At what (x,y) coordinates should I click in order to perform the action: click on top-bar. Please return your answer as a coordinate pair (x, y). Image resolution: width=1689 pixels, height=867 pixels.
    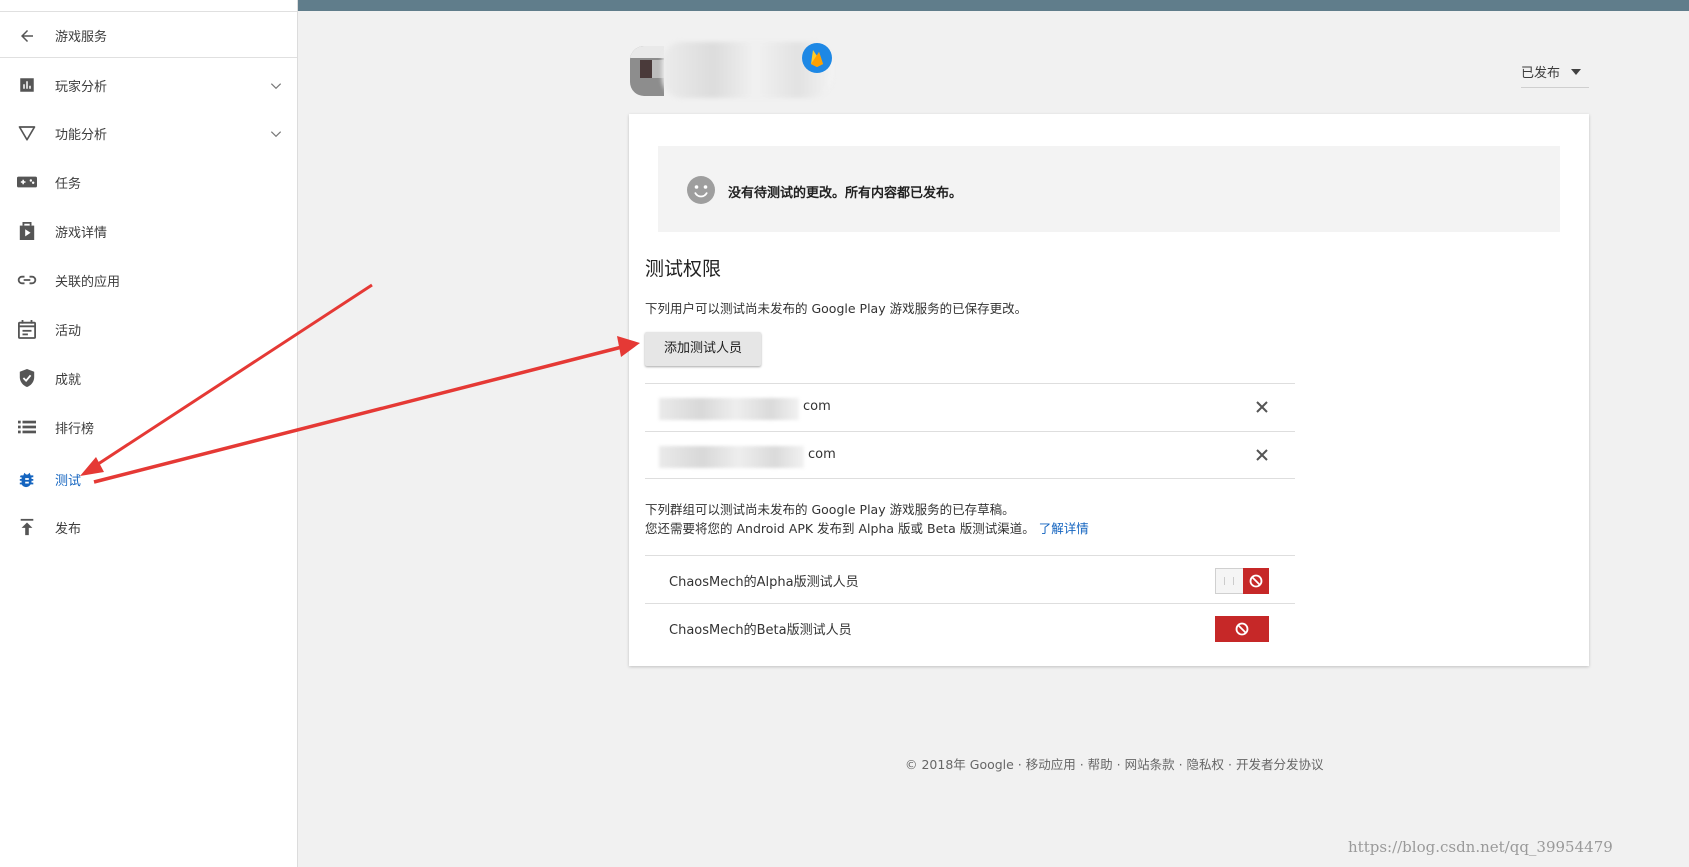
    Looking at the image, I should click on (993, 5).